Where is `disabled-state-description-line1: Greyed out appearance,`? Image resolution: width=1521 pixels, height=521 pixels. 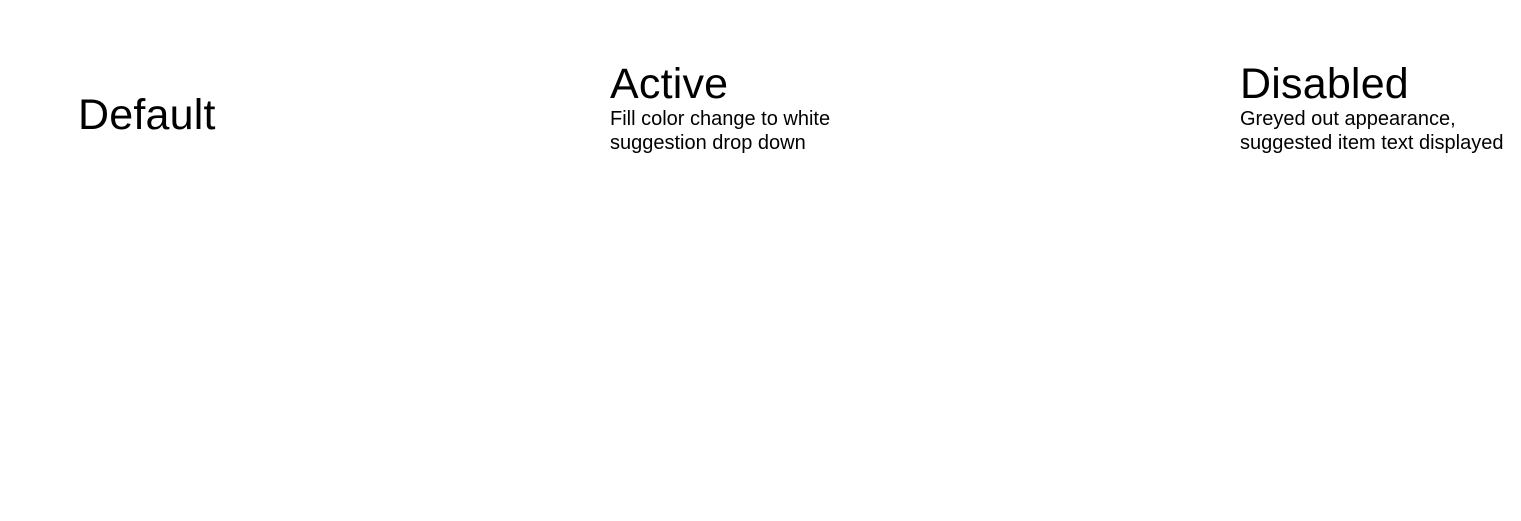
disabled-state-description-line1: Greyed out appearance, is located at coordinates (1348, 119).